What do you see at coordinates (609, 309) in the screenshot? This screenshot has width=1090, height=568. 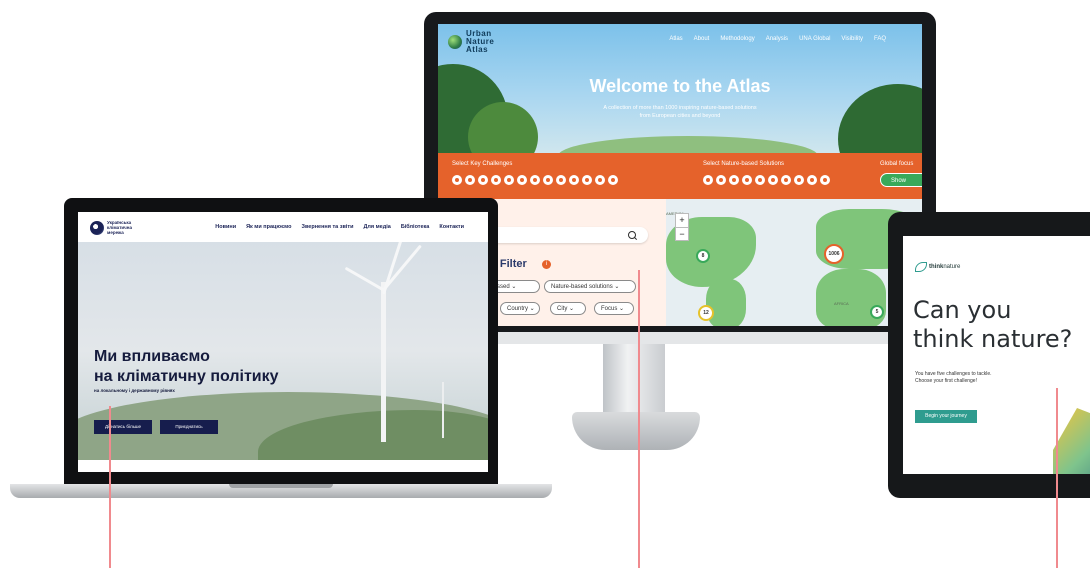 I see `filter-pill-label: Focus` at bounding box center [609, 309].